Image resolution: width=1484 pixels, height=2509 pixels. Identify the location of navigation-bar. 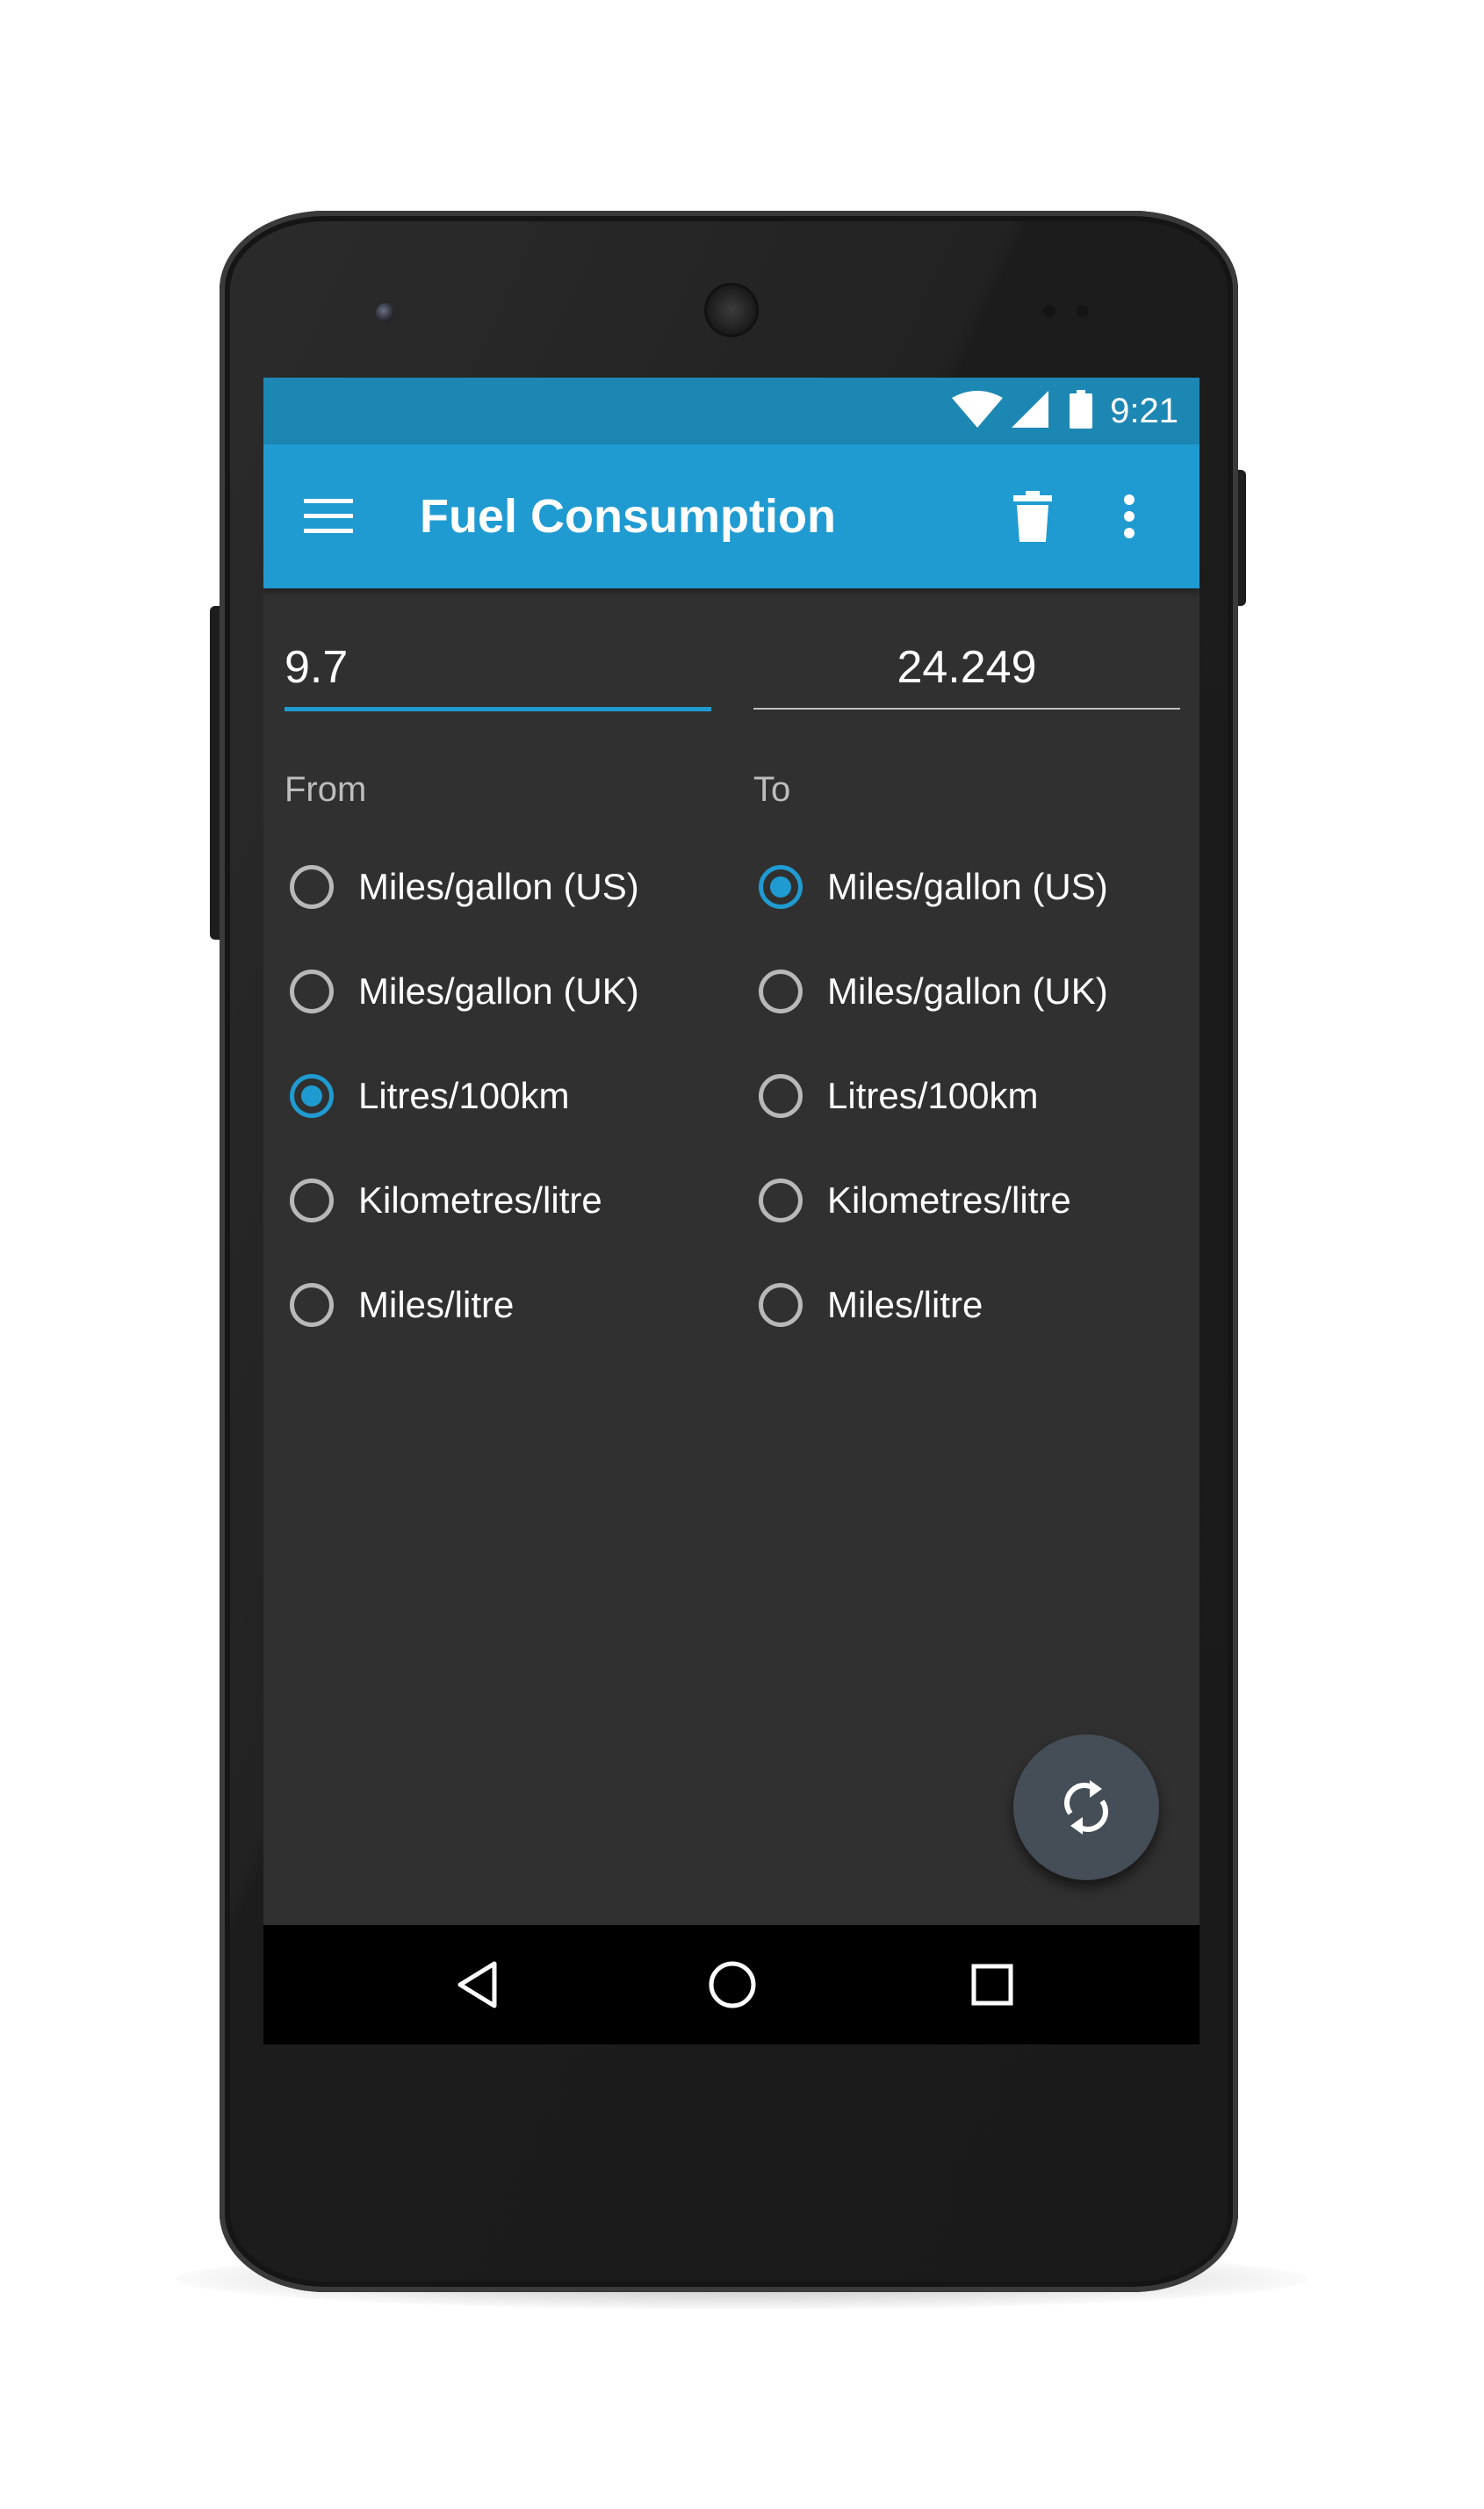
(731, 1984).